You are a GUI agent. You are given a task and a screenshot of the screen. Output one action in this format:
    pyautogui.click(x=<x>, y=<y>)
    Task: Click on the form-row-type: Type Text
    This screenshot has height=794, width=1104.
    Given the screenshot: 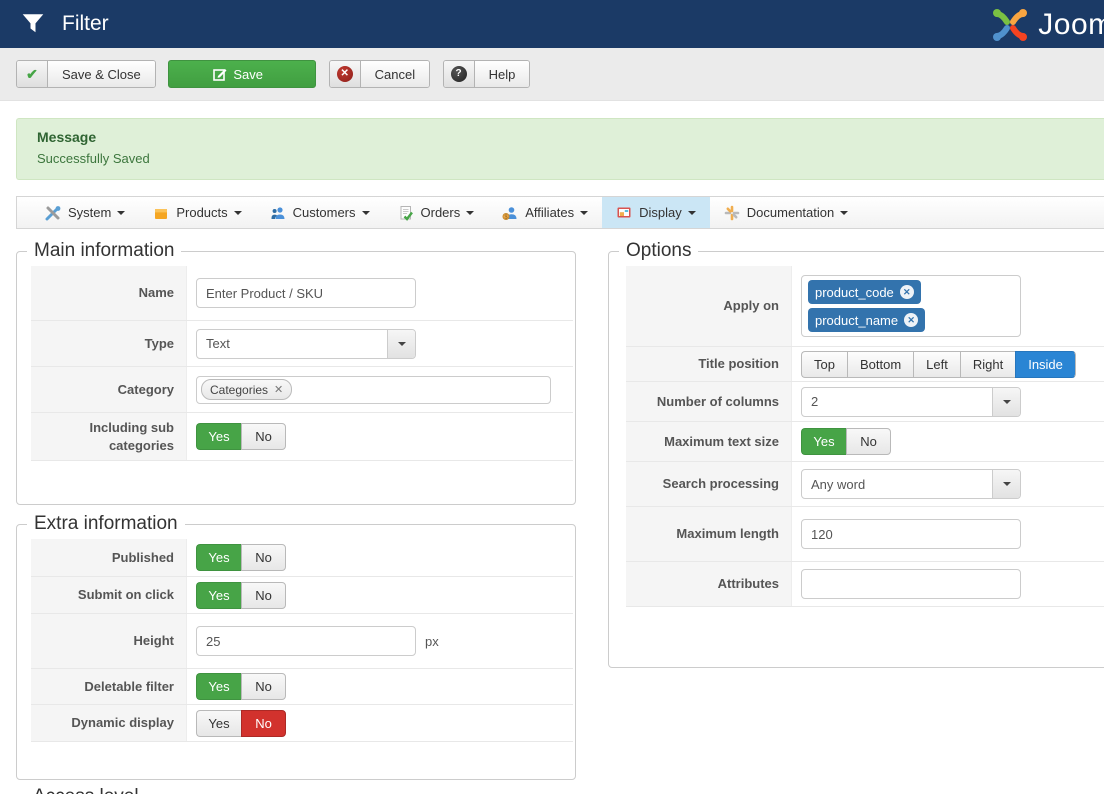 What is the action you would take?
    pyautogui.click(x=302, y=343)
    